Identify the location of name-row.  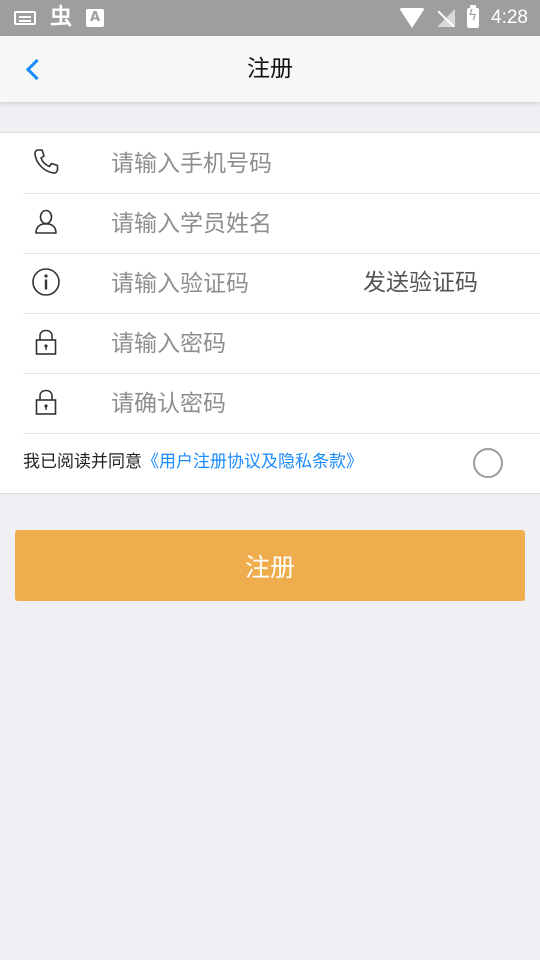
(281, 223).